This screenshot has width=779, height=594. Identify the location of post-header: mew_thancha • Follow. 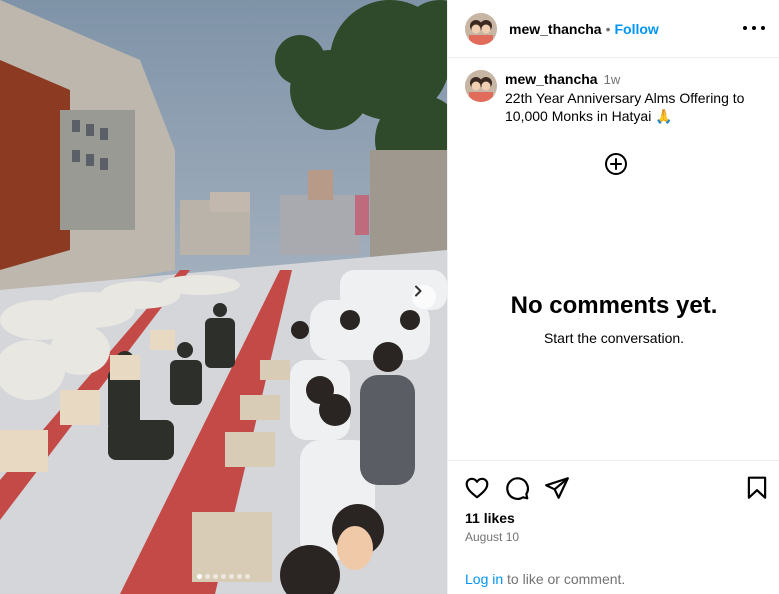
(613, 29).